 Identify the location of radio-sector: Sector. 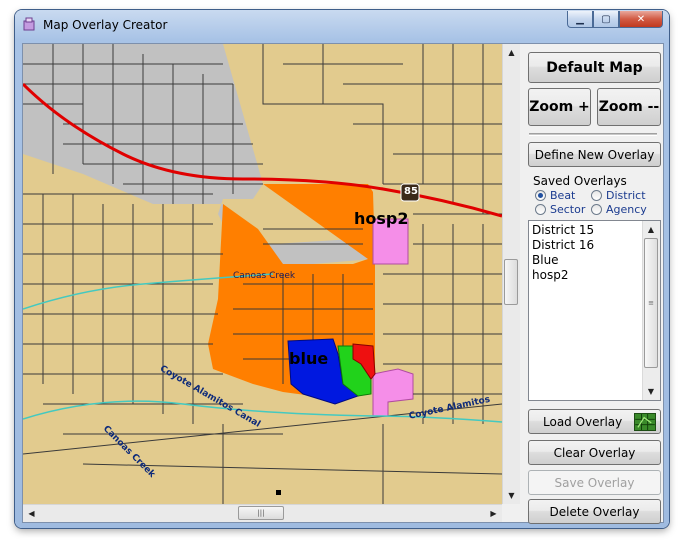
(560, 209).